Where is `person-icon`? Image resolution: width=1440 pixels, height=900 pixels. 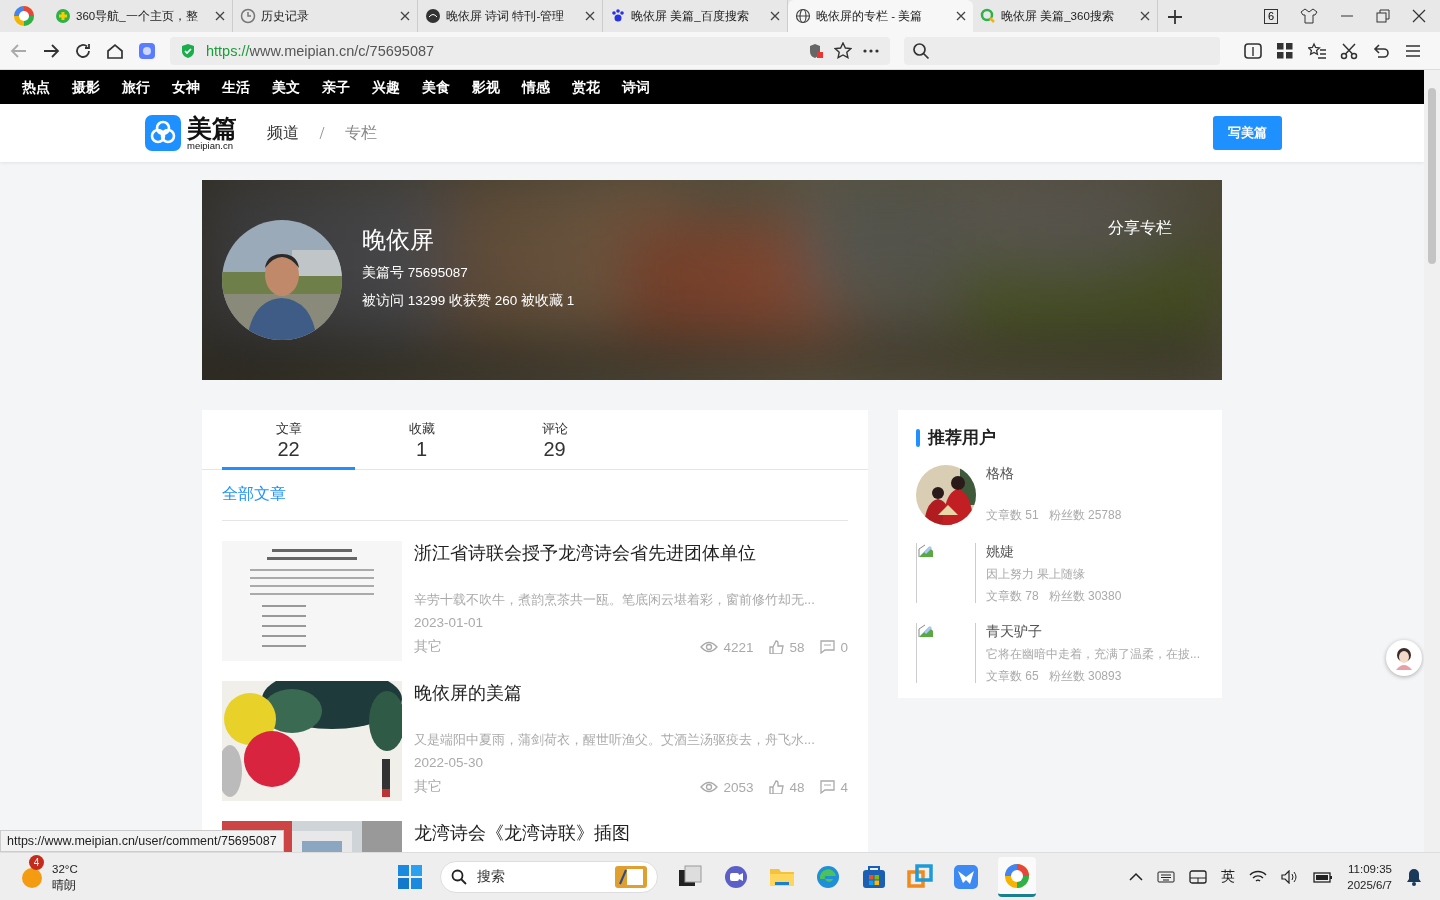 person-icon is located at coordinates (1404, 658).